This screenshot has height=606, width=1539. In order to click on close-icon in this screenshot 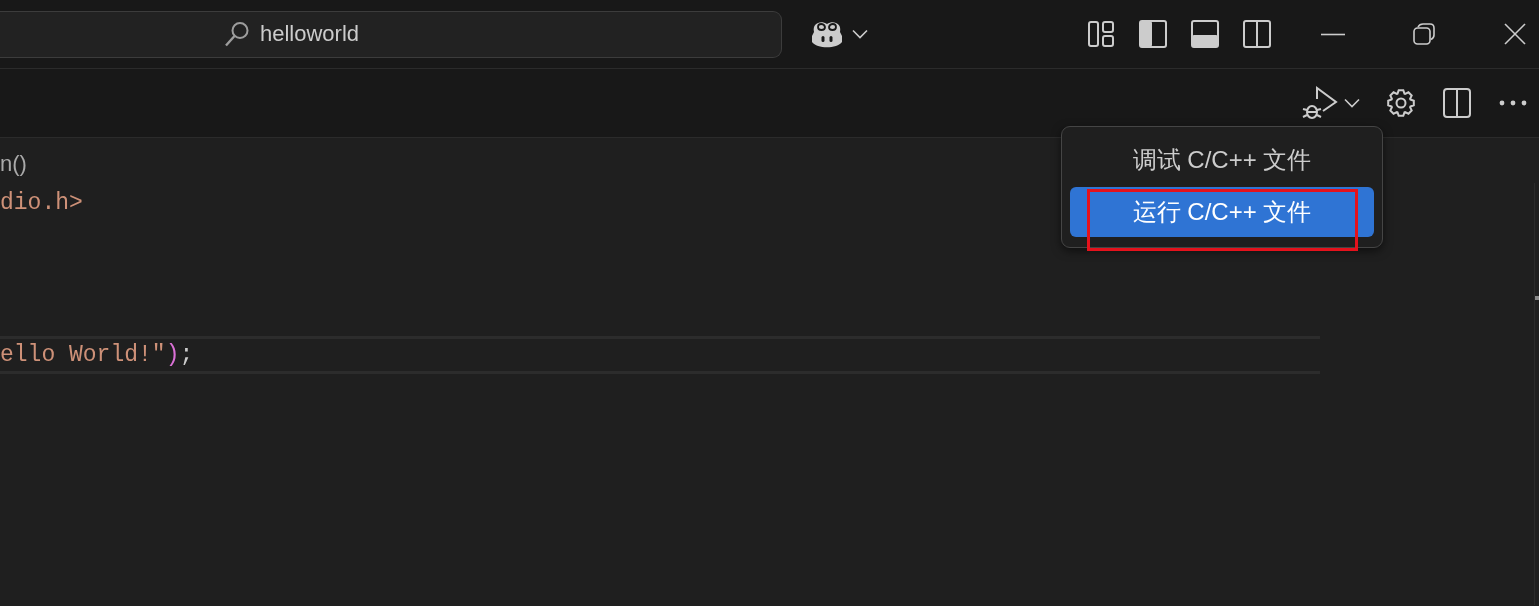, I will do `click(1515, 34)`.